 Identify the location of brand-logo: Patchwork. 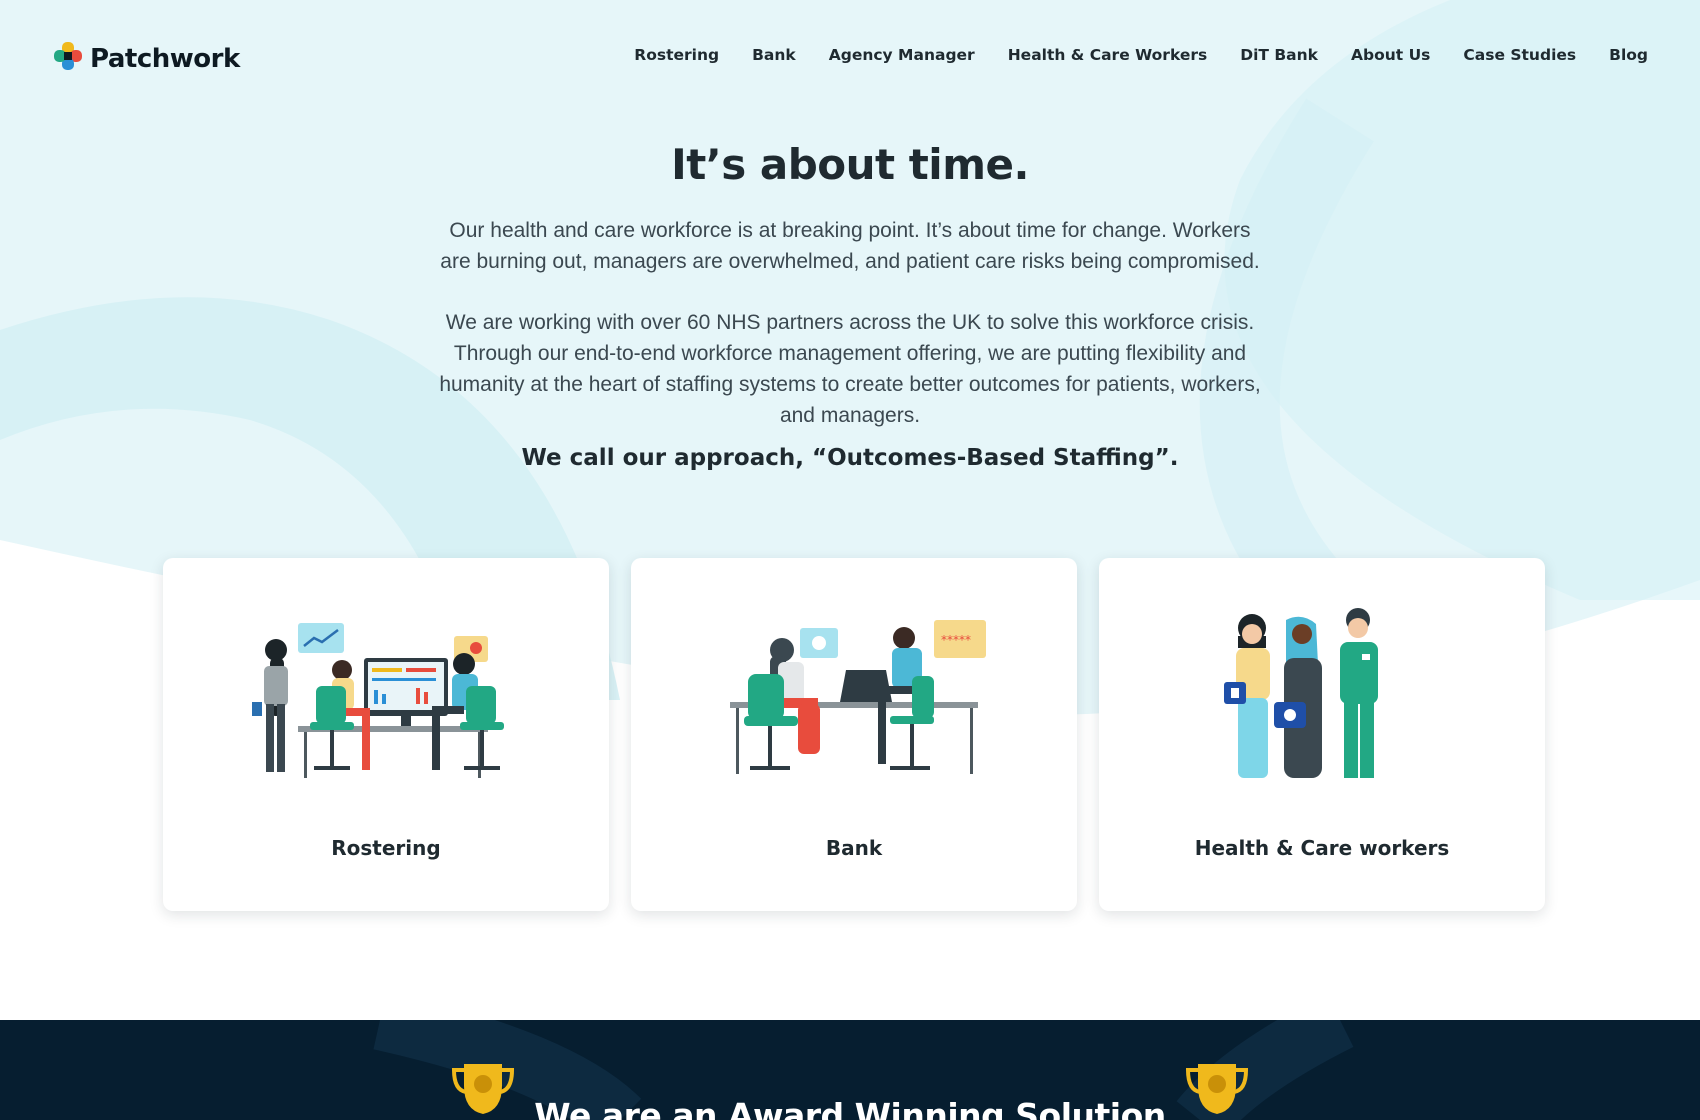
(146, 58).